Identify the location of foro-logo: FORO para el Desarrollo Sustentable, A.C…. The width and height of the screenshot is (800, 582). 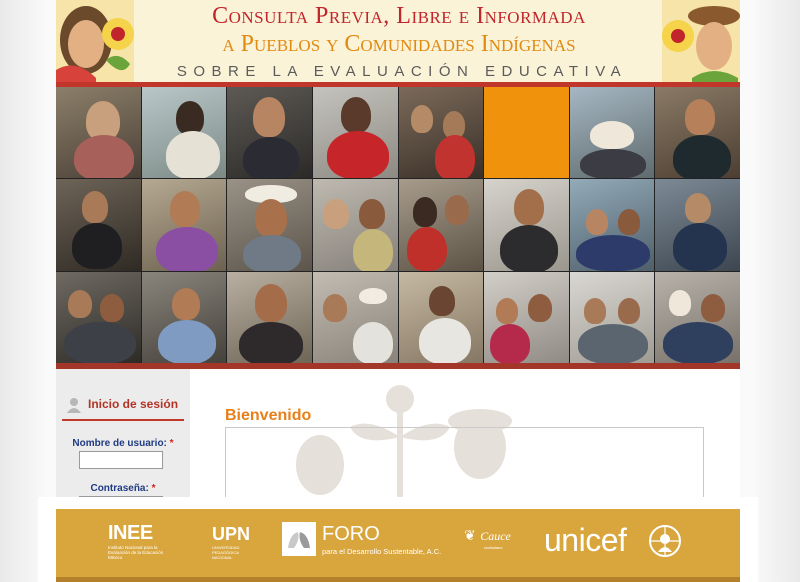
(367, 543).